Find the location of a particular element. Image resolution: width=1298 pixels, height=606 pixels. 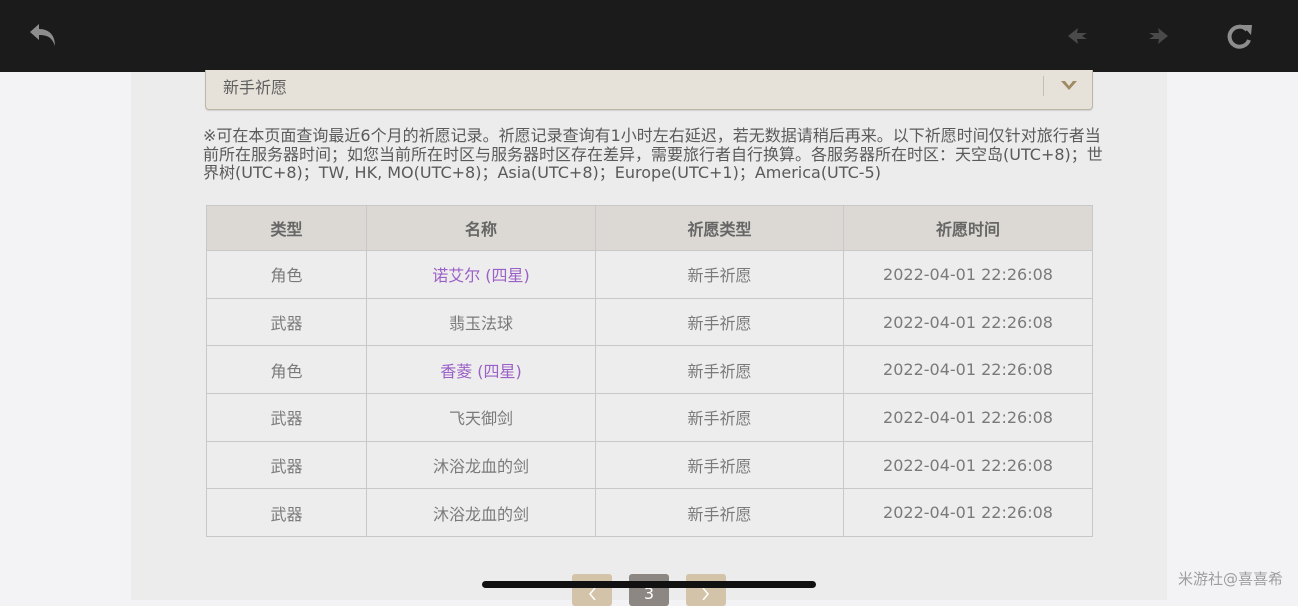

current-page-indicator: 3 is located at coordinates (649, 590).